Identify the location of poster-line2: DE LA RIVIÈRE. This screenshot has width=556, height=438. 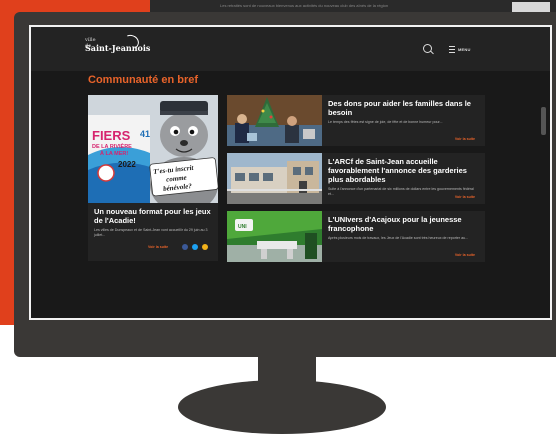
(112, 146).